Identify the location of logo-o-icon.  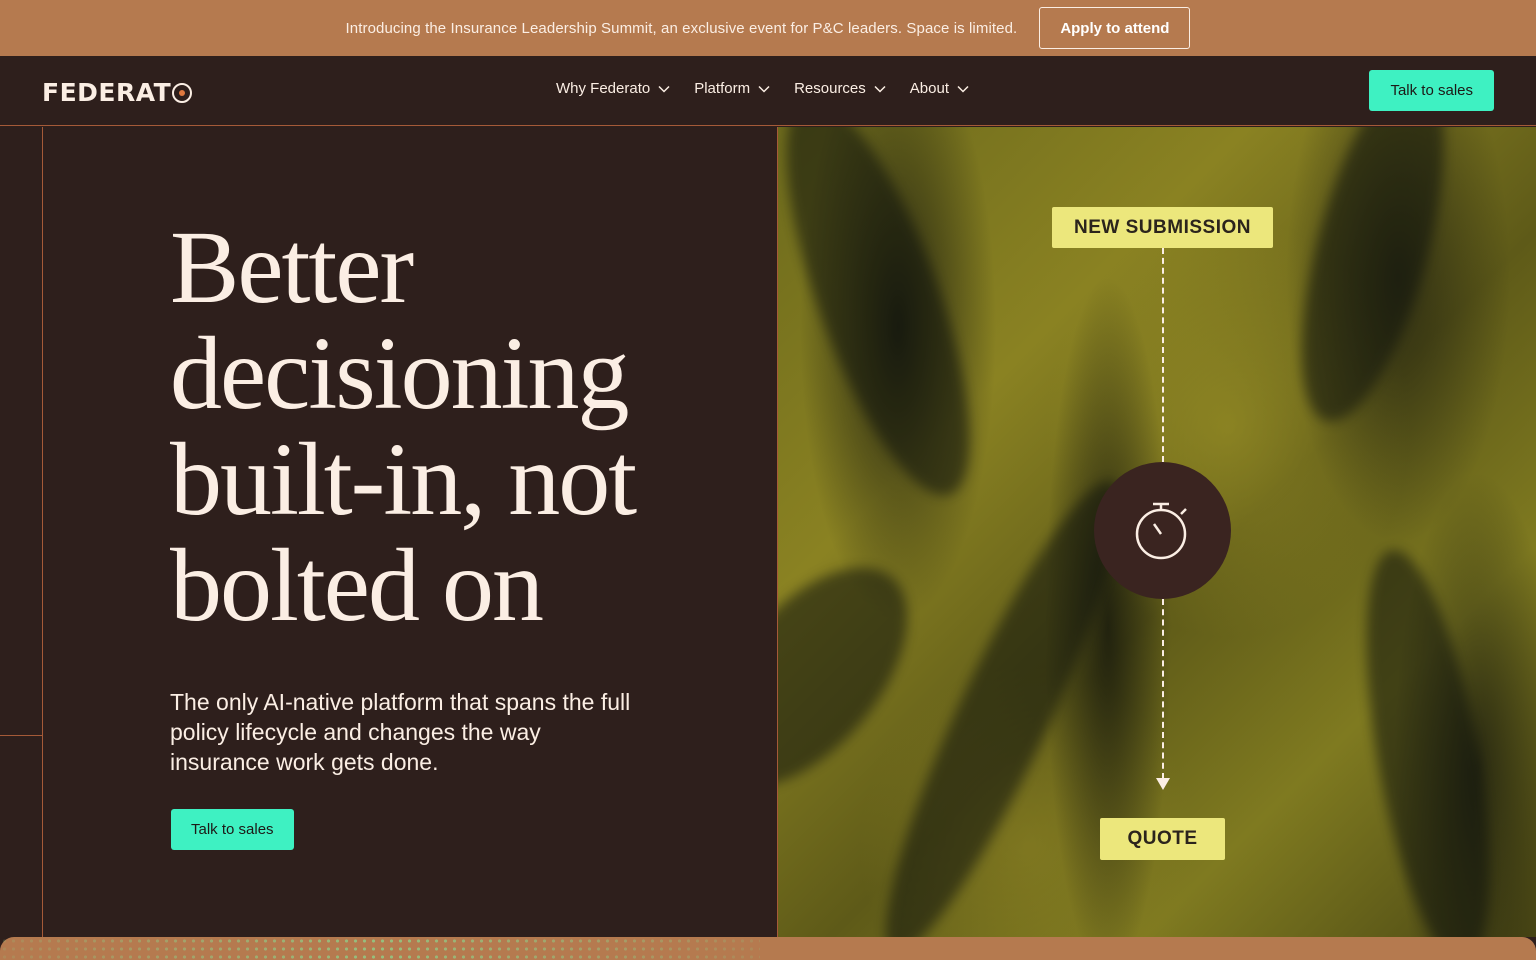
(182, 92).